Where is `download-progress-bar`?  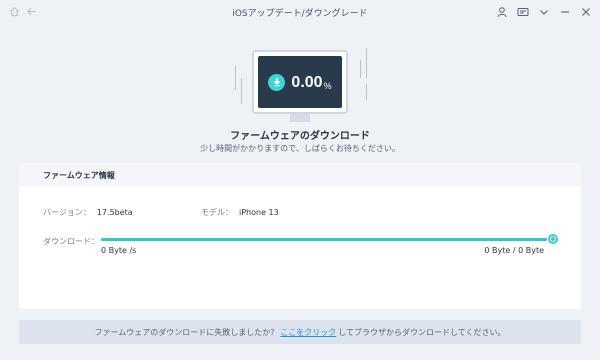 download-progress-bar is located at coordinates (324, 239).